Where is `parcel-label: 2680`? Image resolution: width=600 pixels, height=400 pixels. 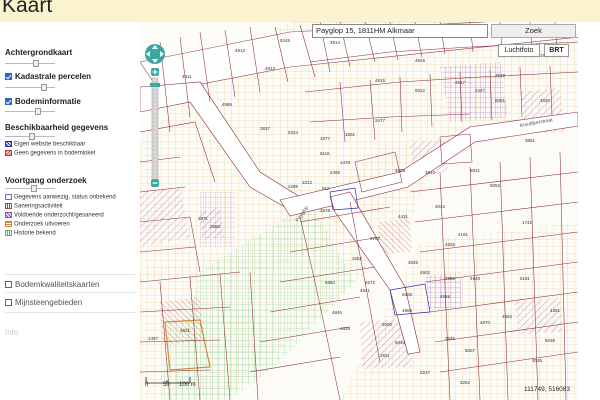 parcel-label: 2680 is located at coordinates (215, 226).